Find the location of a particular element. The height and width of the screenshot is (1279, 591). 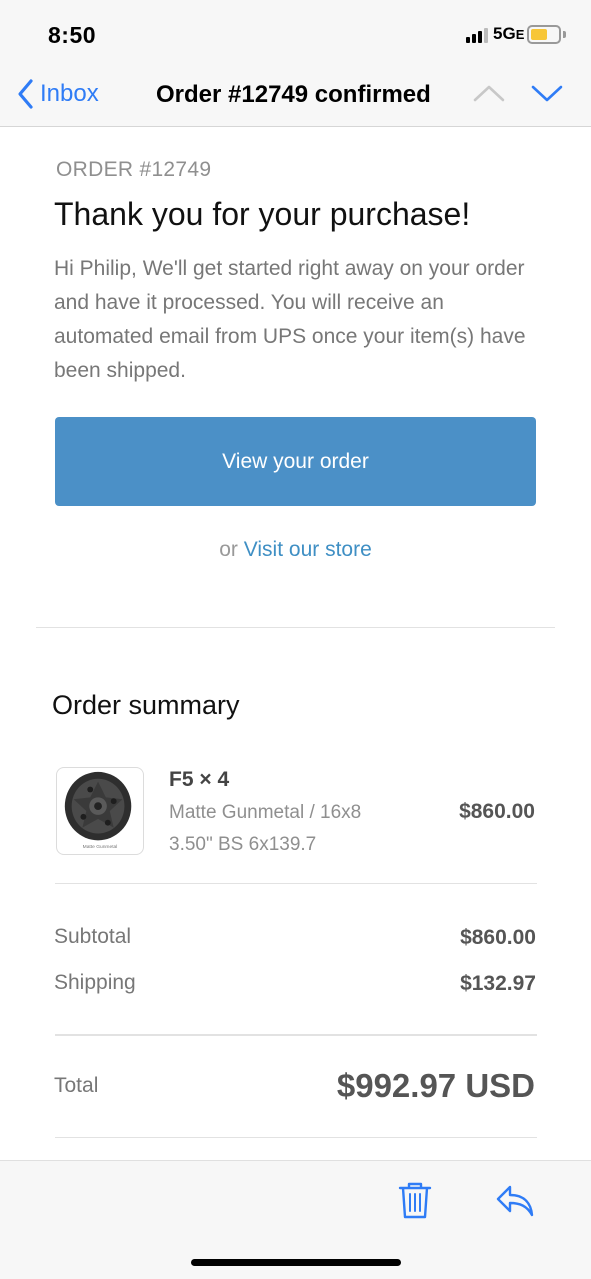

product-thumbnail: Matte Gunmetal is located at coordinates (100, 811).